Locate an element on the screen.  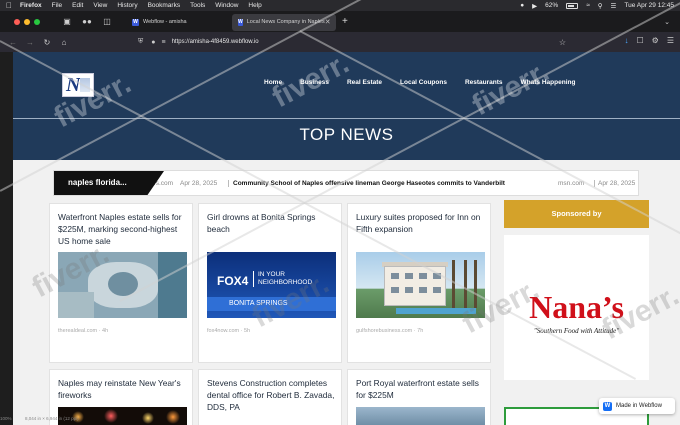
news-card-age: 4h is located at coordinates (105, 331).